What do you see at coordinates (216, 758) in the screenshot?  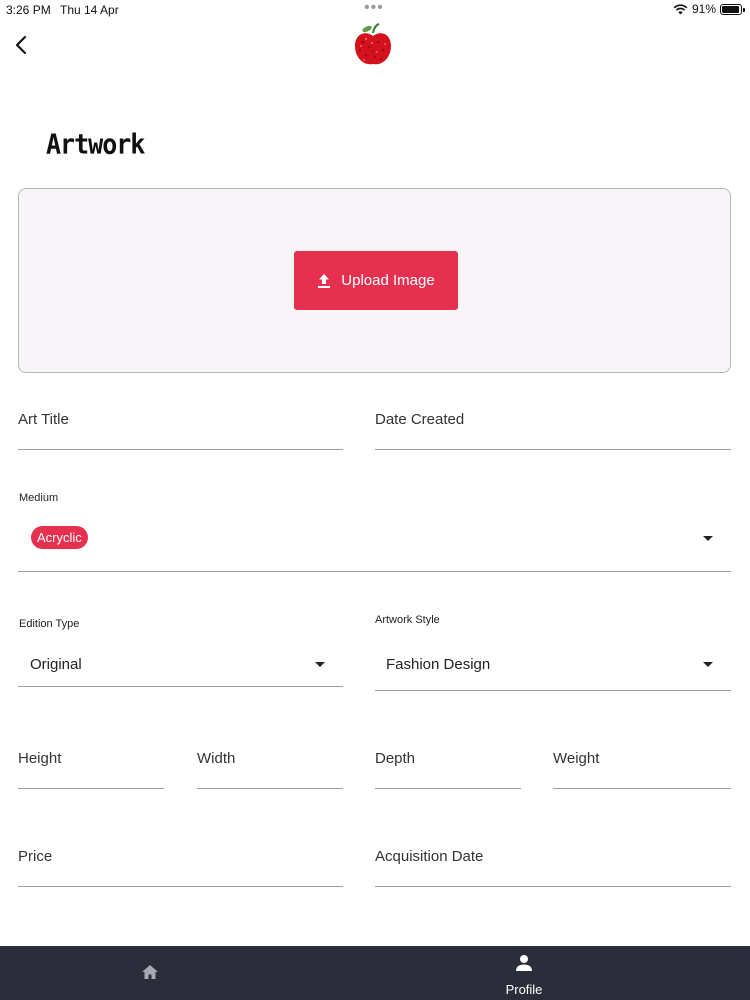 I see `width-label: Width` at bounding box center [216, 758].